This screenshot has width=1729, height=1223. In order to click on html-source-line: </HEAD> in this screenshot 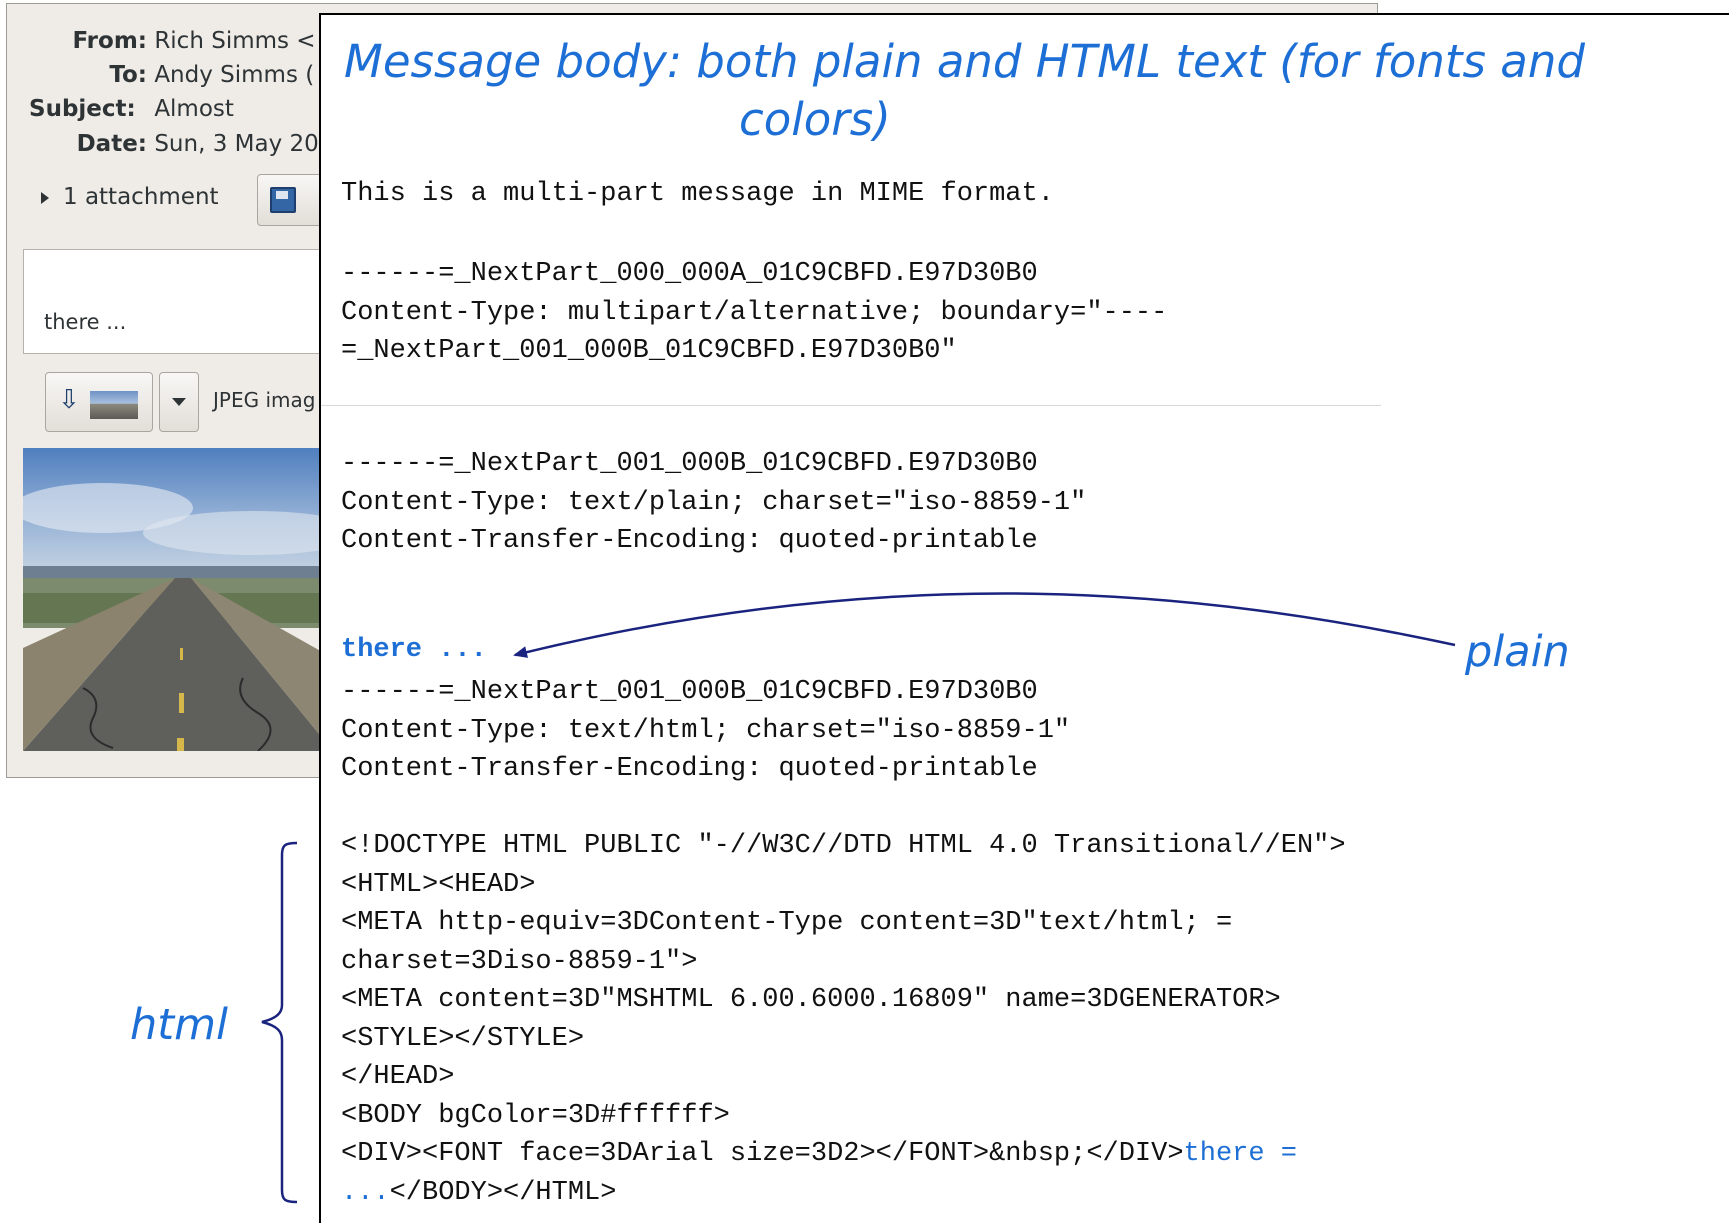, I will do `click(398, 1077)`.